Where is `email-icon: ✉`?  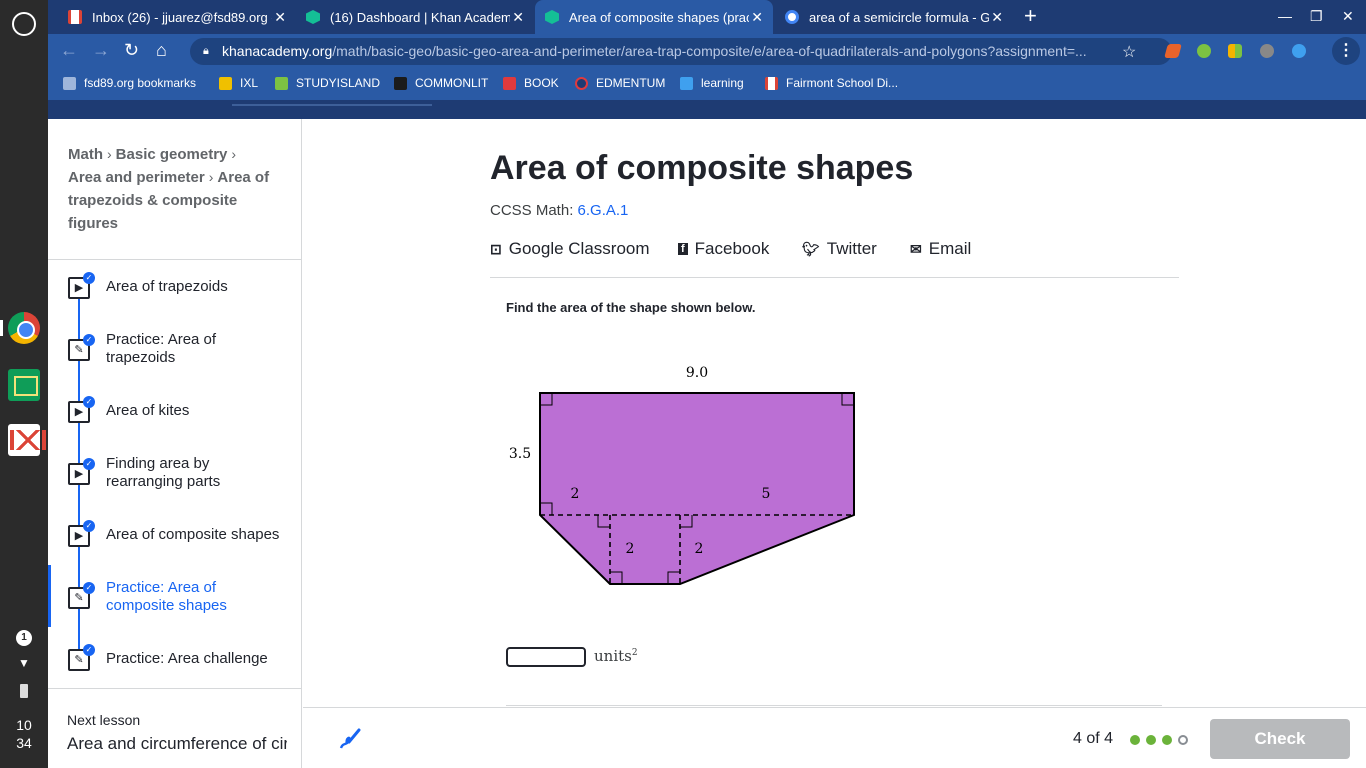
email-icon: ✉ is located at coordinates (916, 248).